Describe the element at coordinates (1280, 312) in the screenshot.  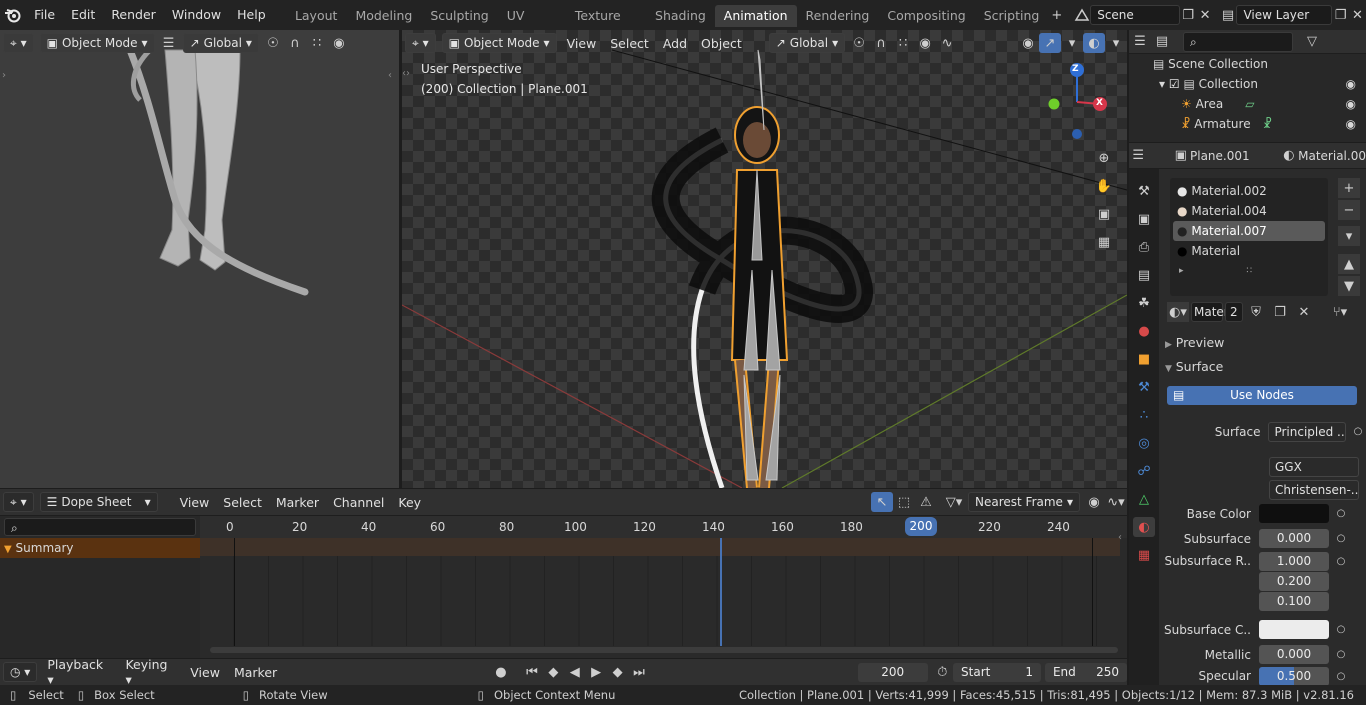
I see `copy-material-icon: ❐` at that location.